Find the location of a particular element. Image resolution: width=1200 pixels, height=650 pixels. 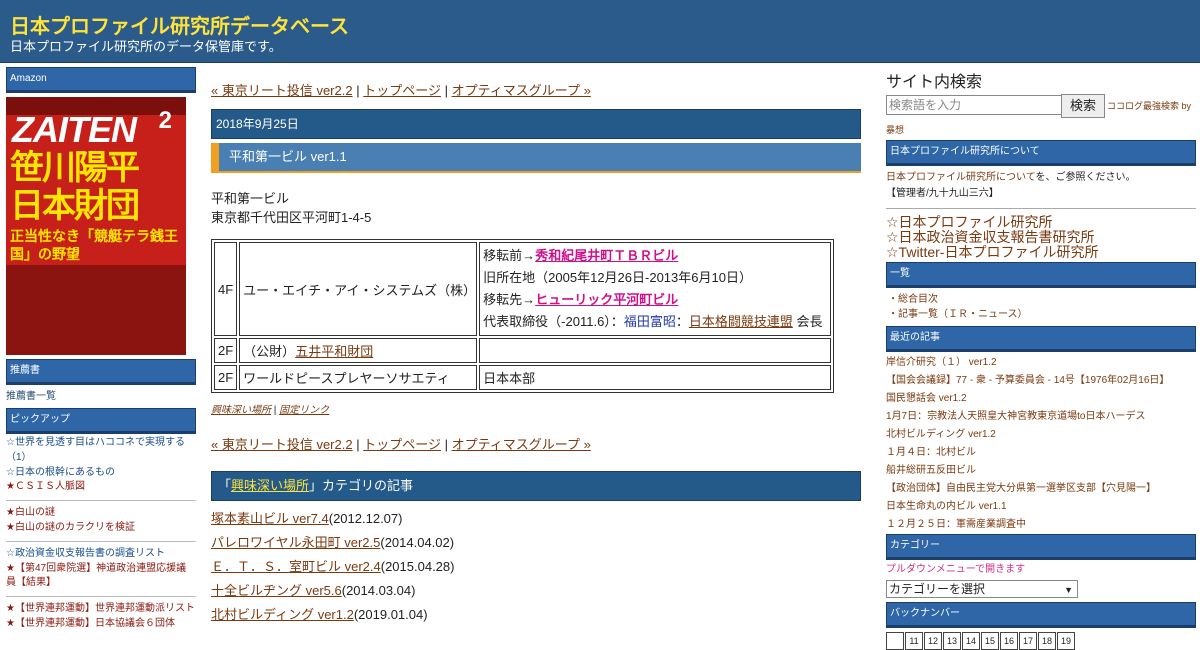

pickup-box-title: ピックアップ is located at coordinates (101, 421).